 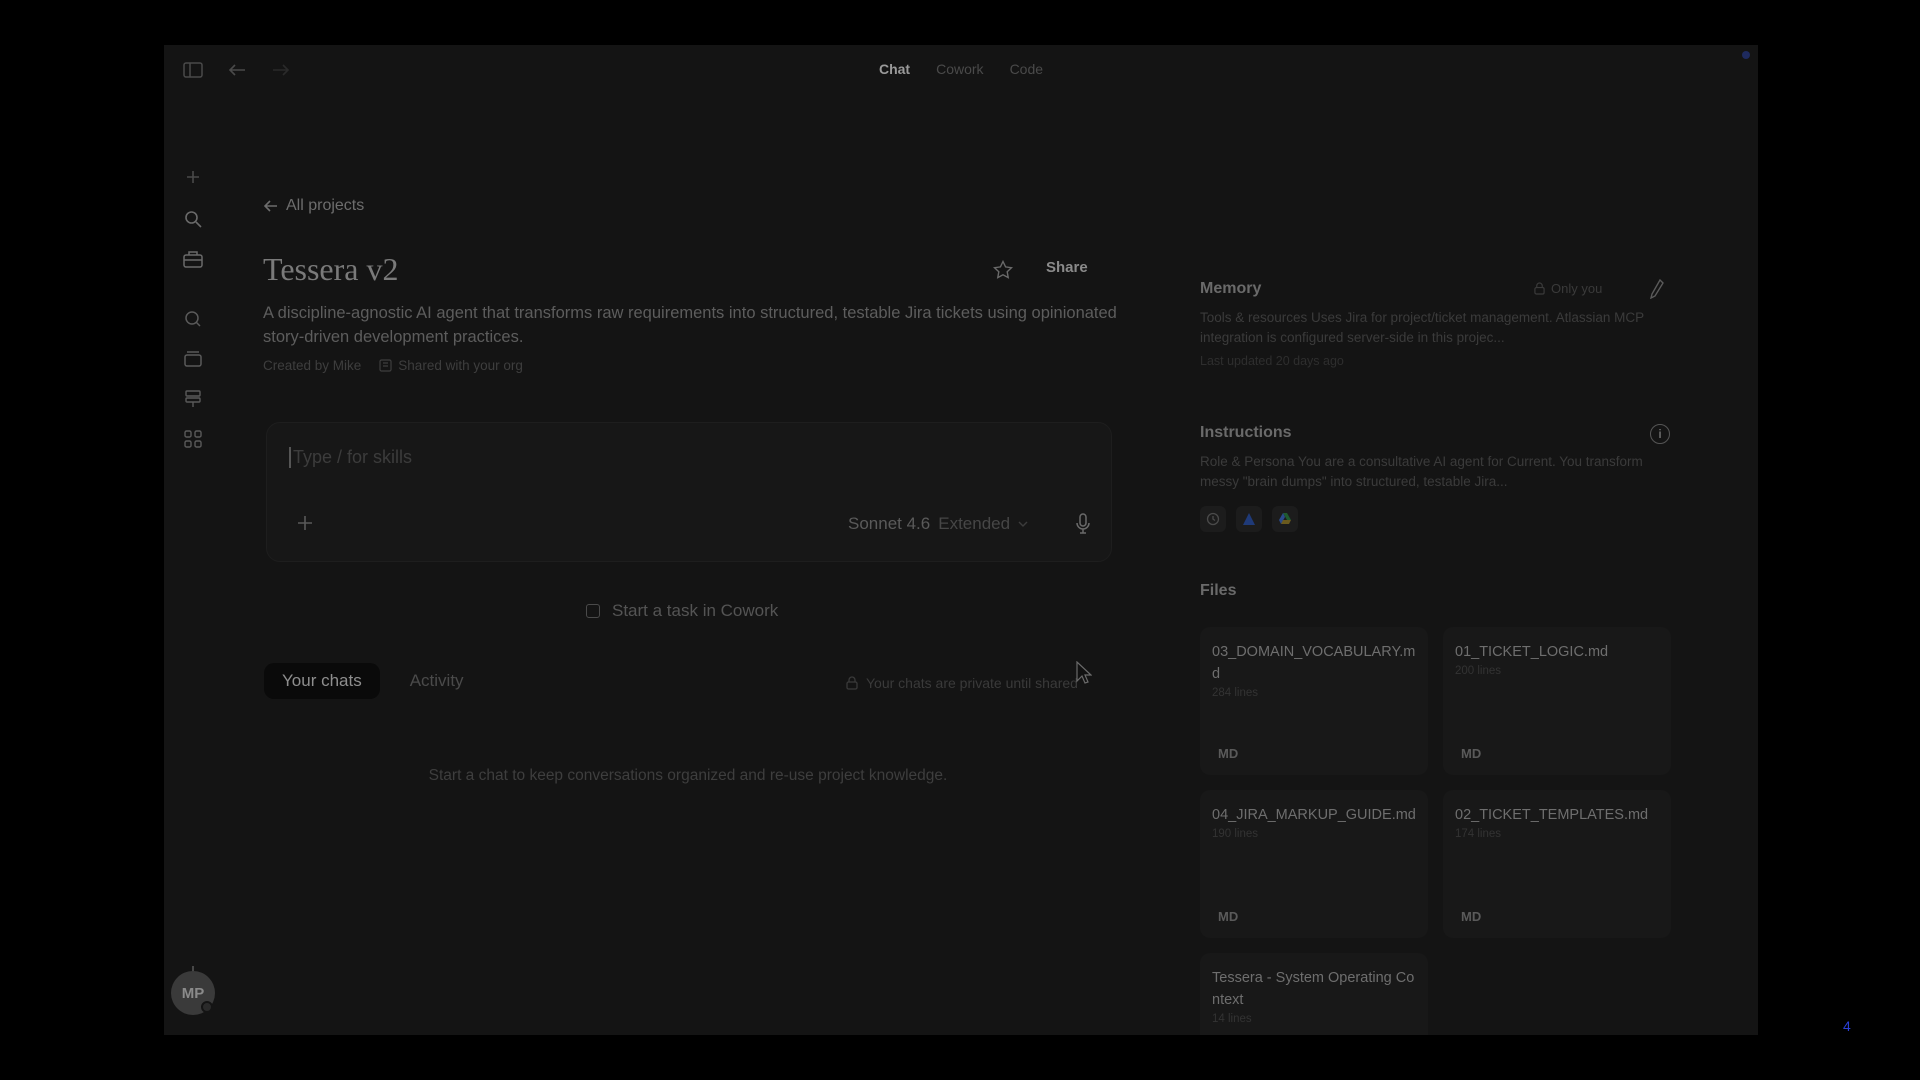 I want to click on memory-visibility: Only you, so click(x=1568, y=288).